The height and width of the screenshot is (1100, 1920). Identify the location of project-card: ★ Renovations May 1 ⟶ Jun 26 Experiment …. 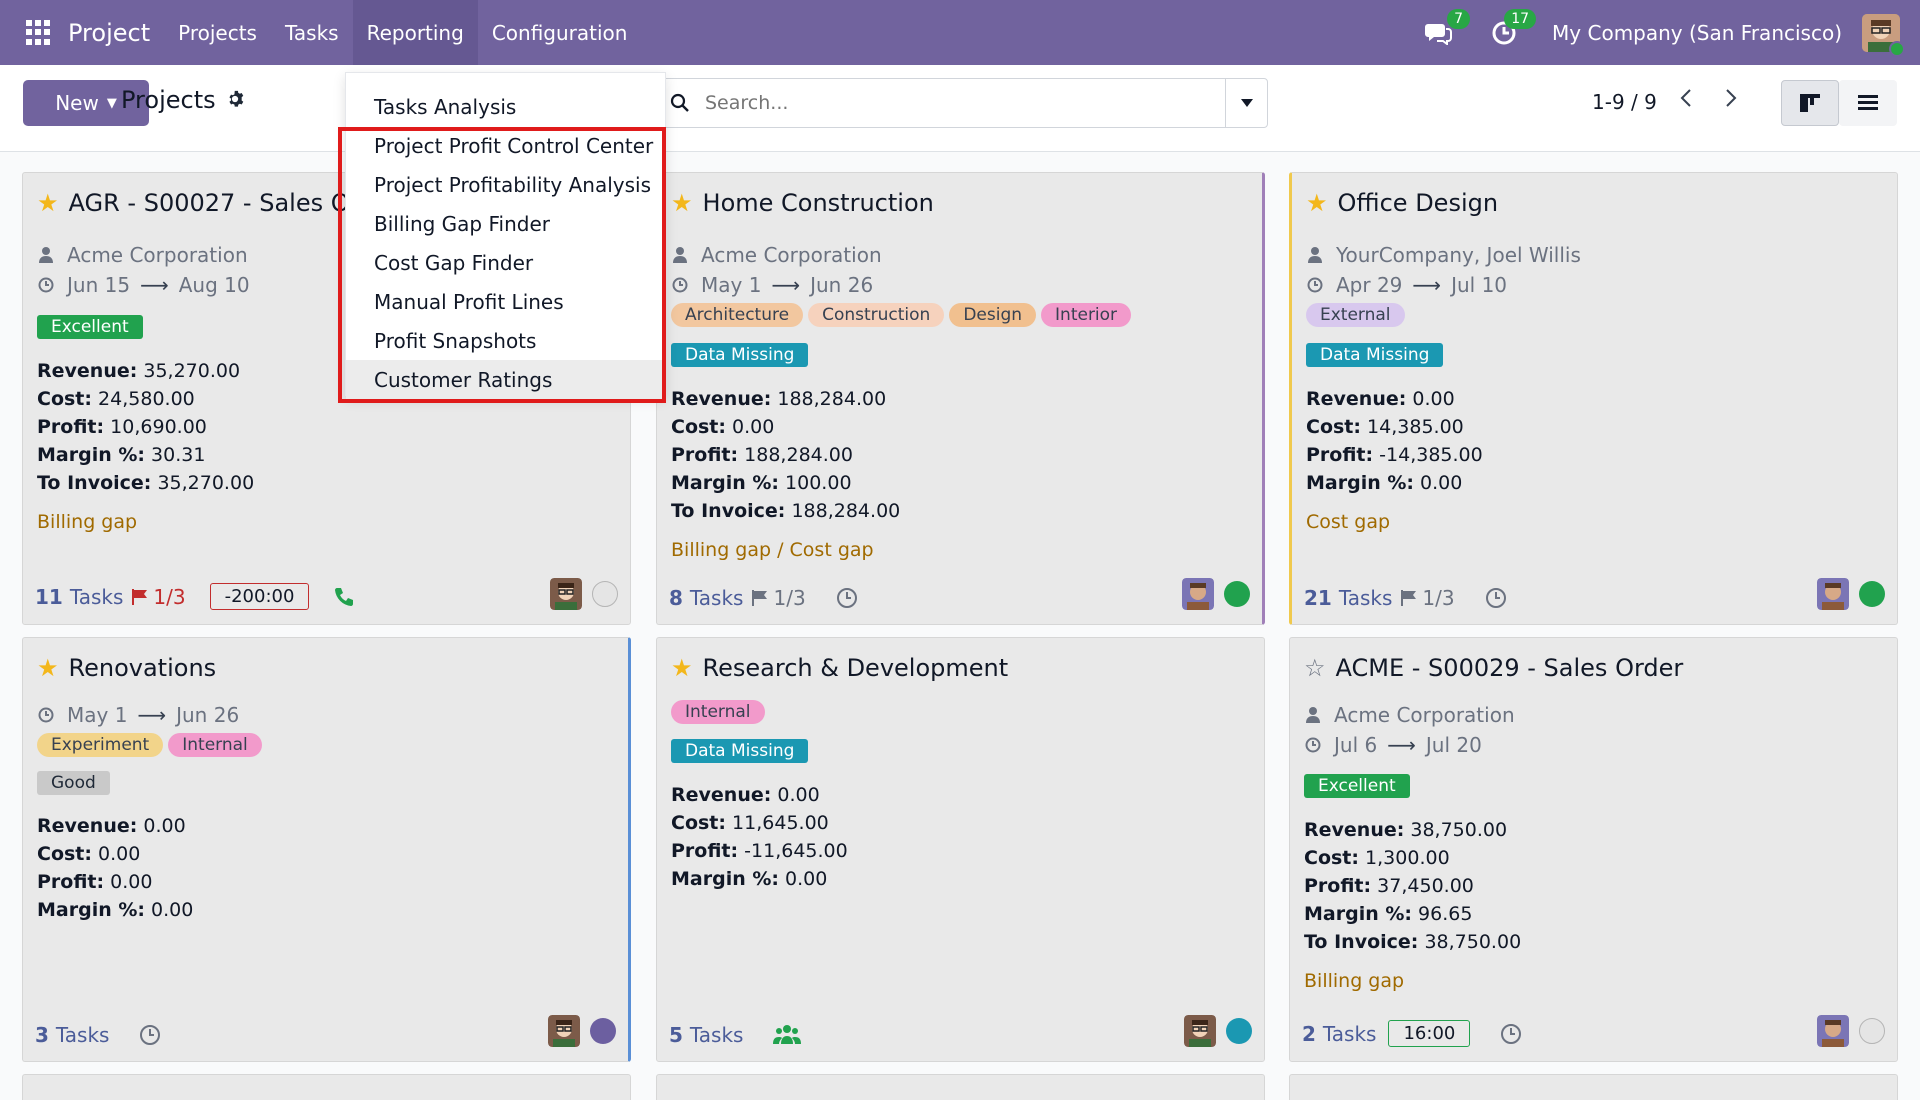
(326, 849).